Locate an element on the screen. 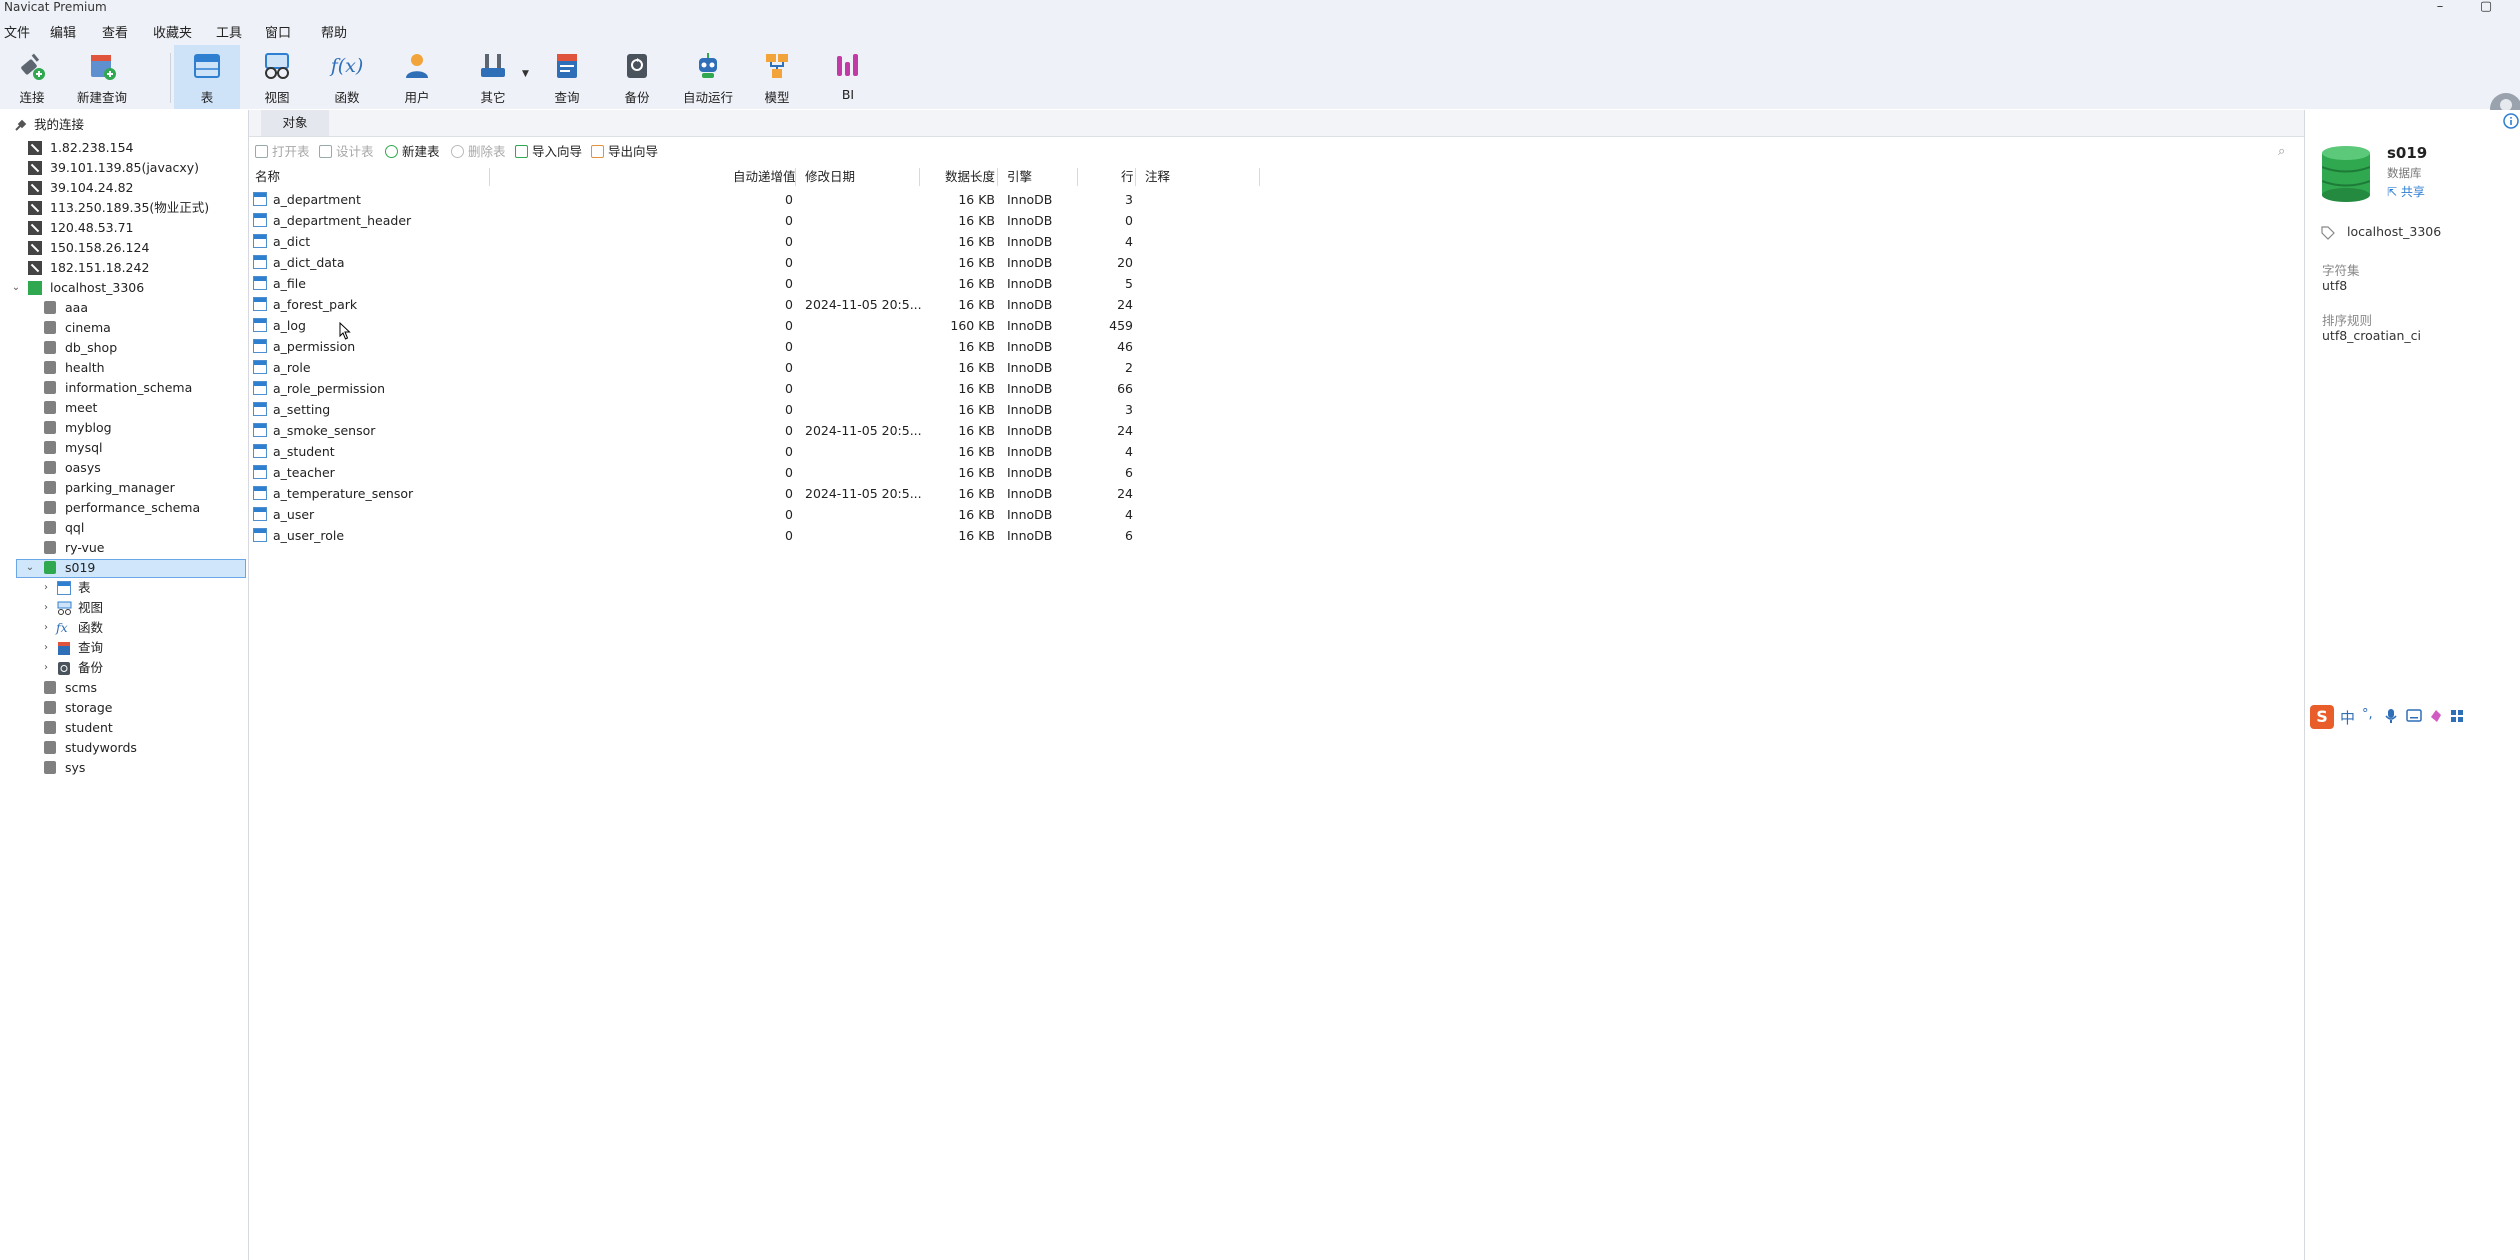  toolbar-view-button: 视图 is located at coordinates (277, 77).